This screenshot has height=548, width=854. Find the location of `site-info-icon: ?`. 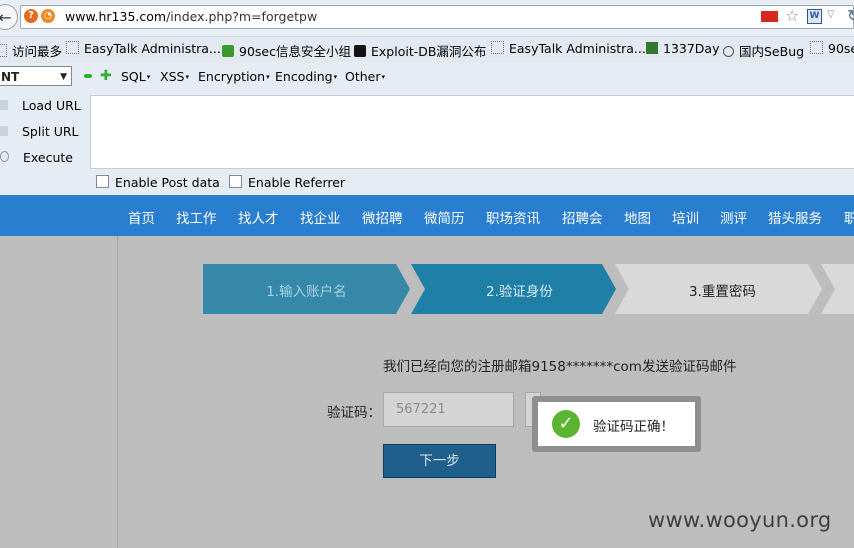

site-info-icon: ? is located at coordinates (31, 16).